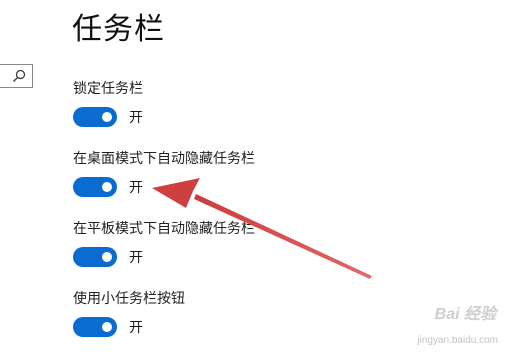 This screenshot has height=358, width=510. What do you see at coordinates (108, 89) in the screenshot?
I see `setting-label-lock-taskbar: 锁定任务栏` at bounding box center [108, 89].